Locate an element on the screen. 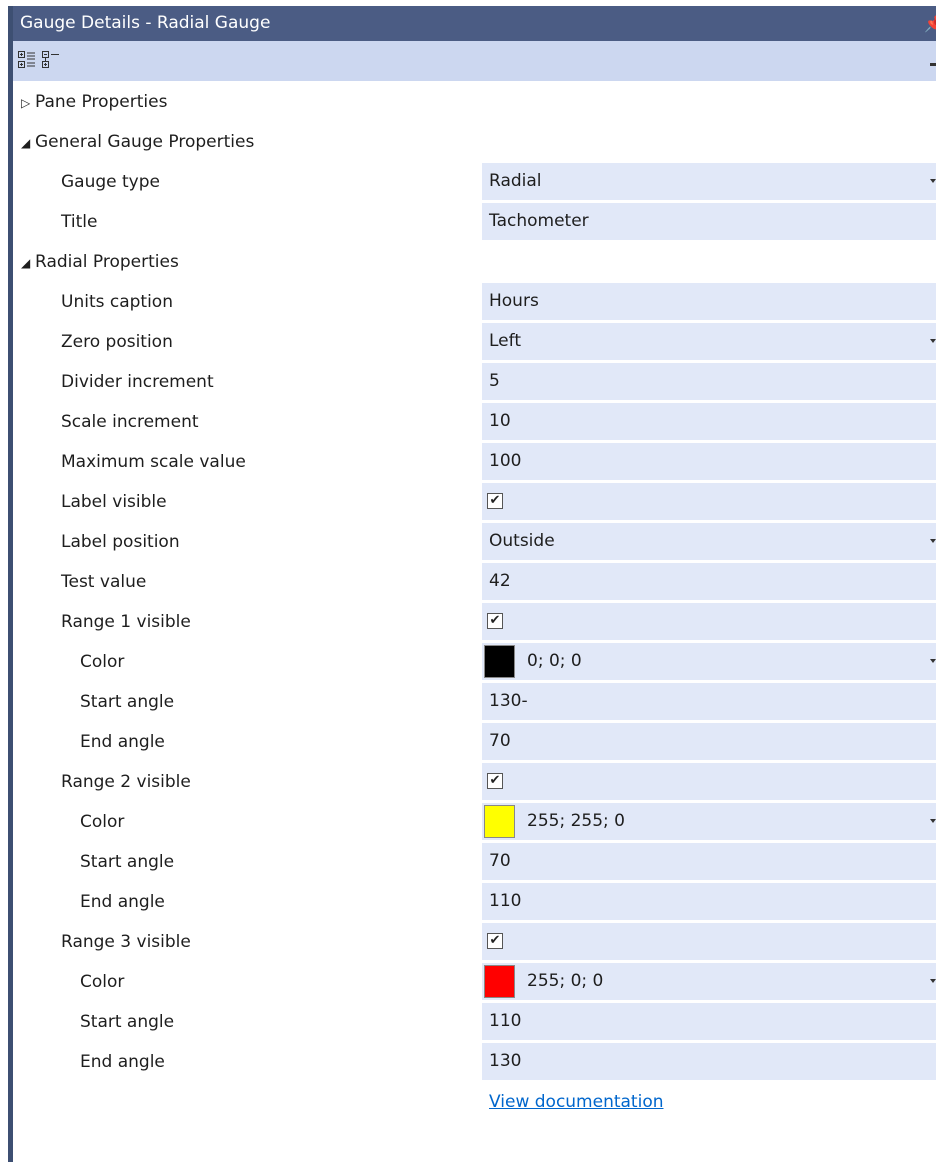 The width and height of the screenshot is (936, 1162). toolbar is located at coordinates (474, 61).